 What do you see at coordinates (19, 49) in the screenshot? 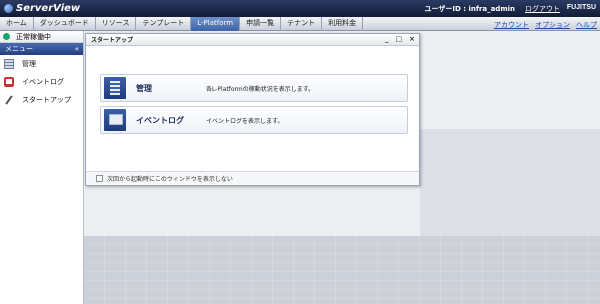
I see `menu-title: メニュー` at bounding box center [19, 49].